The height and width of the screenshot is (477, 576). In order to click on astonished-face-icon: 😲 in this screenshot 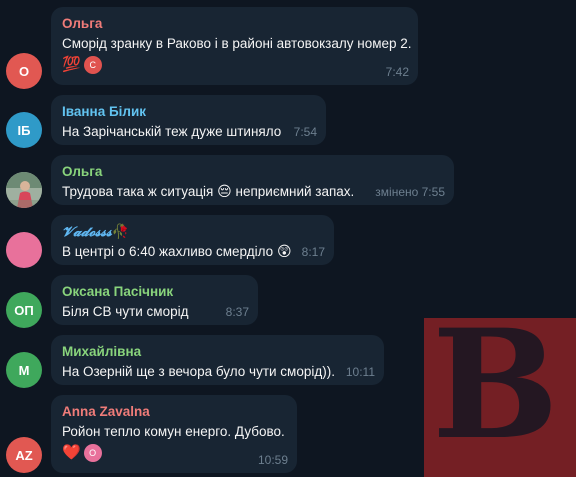, I will do `click(284, 251)`.